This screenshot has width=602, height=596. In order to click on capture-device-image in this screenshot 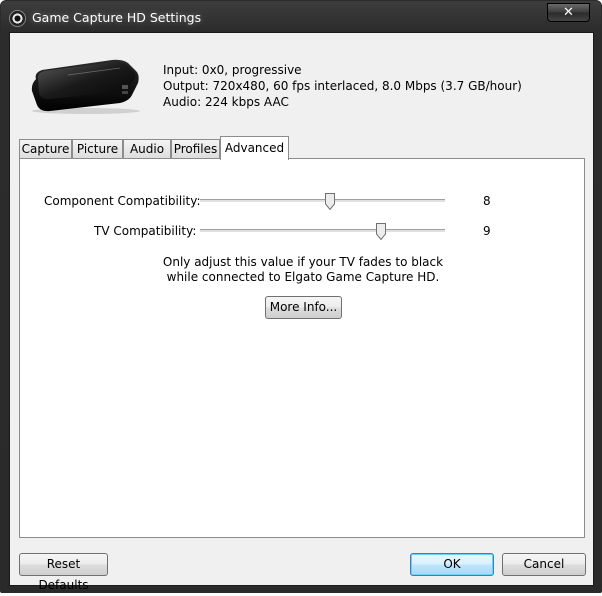, I will do `click(85, 86)`.